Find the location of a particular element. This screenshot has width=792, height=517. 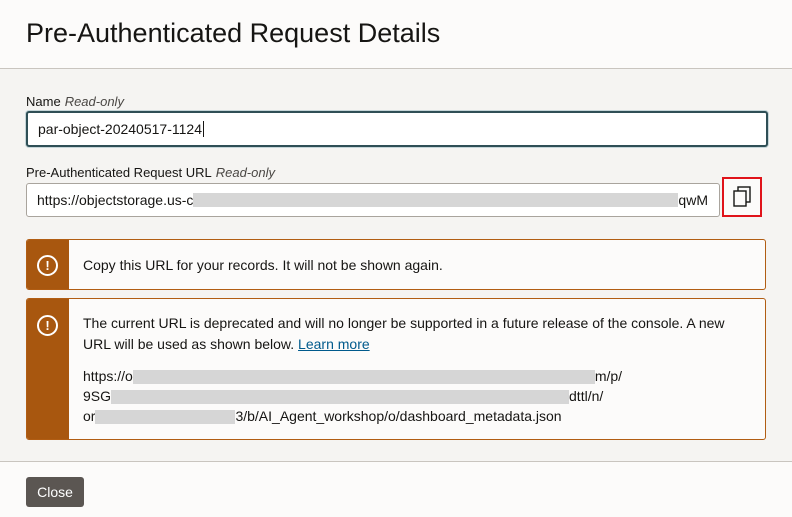

url-readonly-tag: Read-only is located at coordinates (245, 172).